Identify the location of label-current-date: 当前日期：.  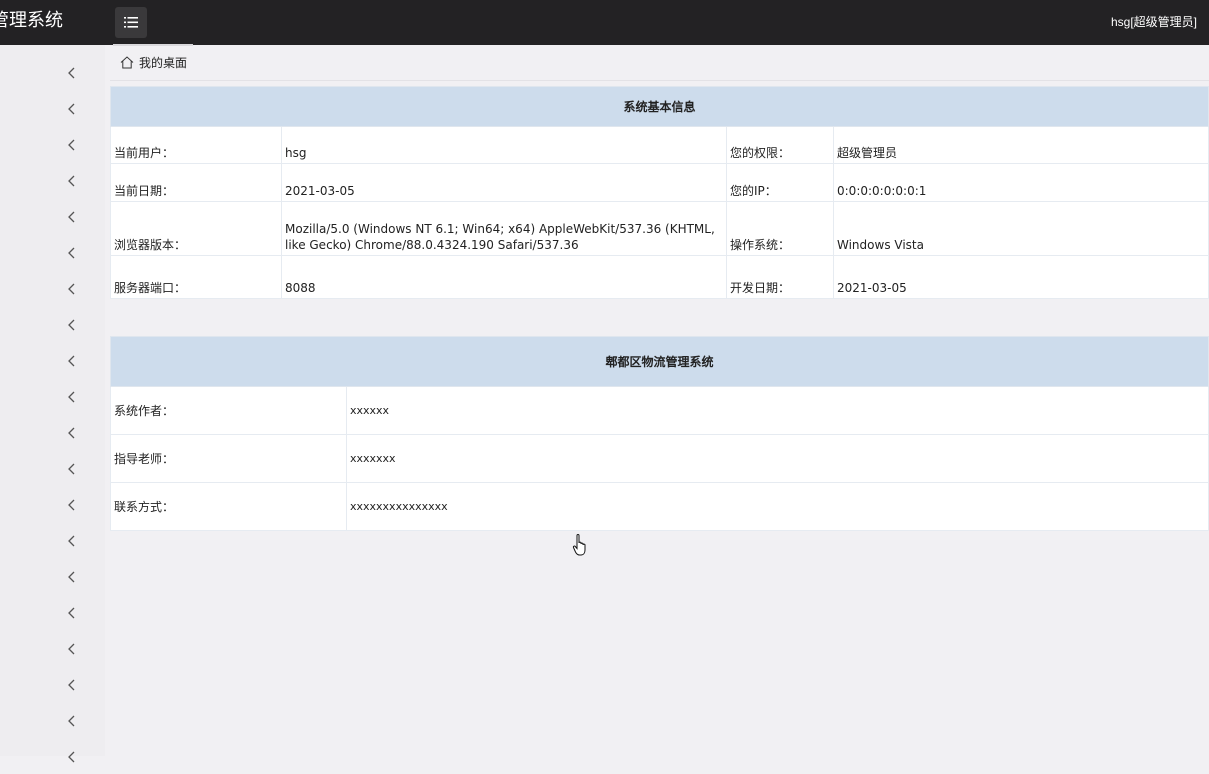
(196, 182).